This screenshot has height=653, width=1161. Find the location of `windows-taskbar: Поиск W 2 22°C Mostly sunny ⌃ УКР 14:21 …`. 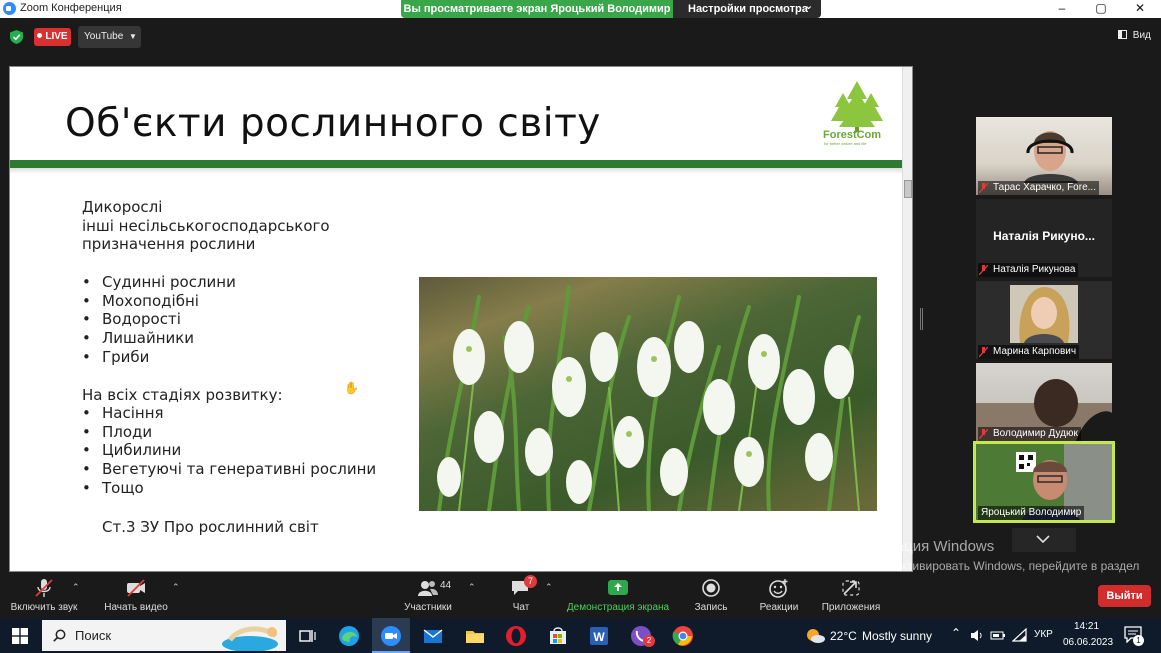

windows-taskbar: Поиск W 2 22°C Mostly sunny ⌃ УКР 14:21 … is located at coordinates (580, 635).